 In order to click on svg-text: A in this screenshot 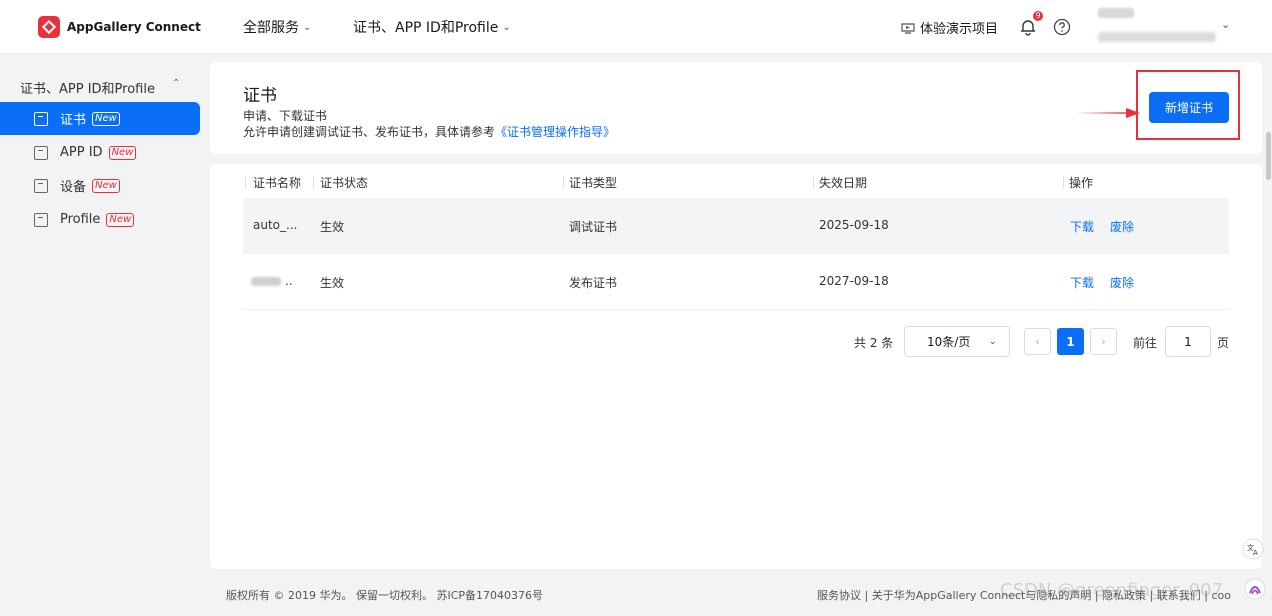, I will do `click(1255, 553)`.